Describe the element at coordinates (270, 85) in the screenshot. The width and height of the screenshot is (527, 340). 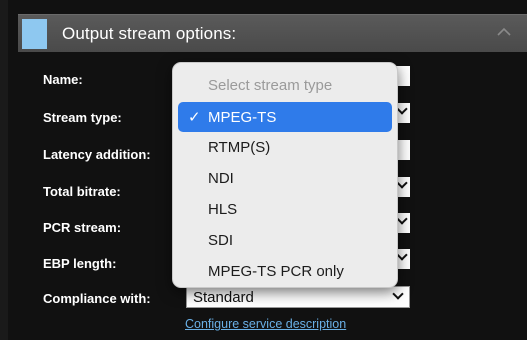
I see `dropdown-placeholder: Select stream type` at that location.